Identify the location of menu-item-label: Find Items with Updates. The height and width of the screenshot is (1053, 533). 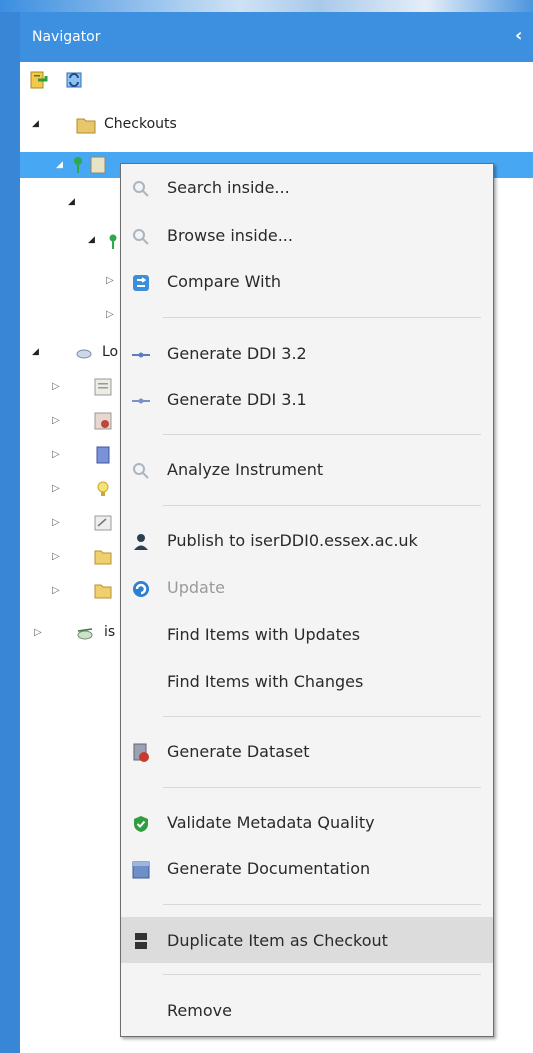
(264, 634).